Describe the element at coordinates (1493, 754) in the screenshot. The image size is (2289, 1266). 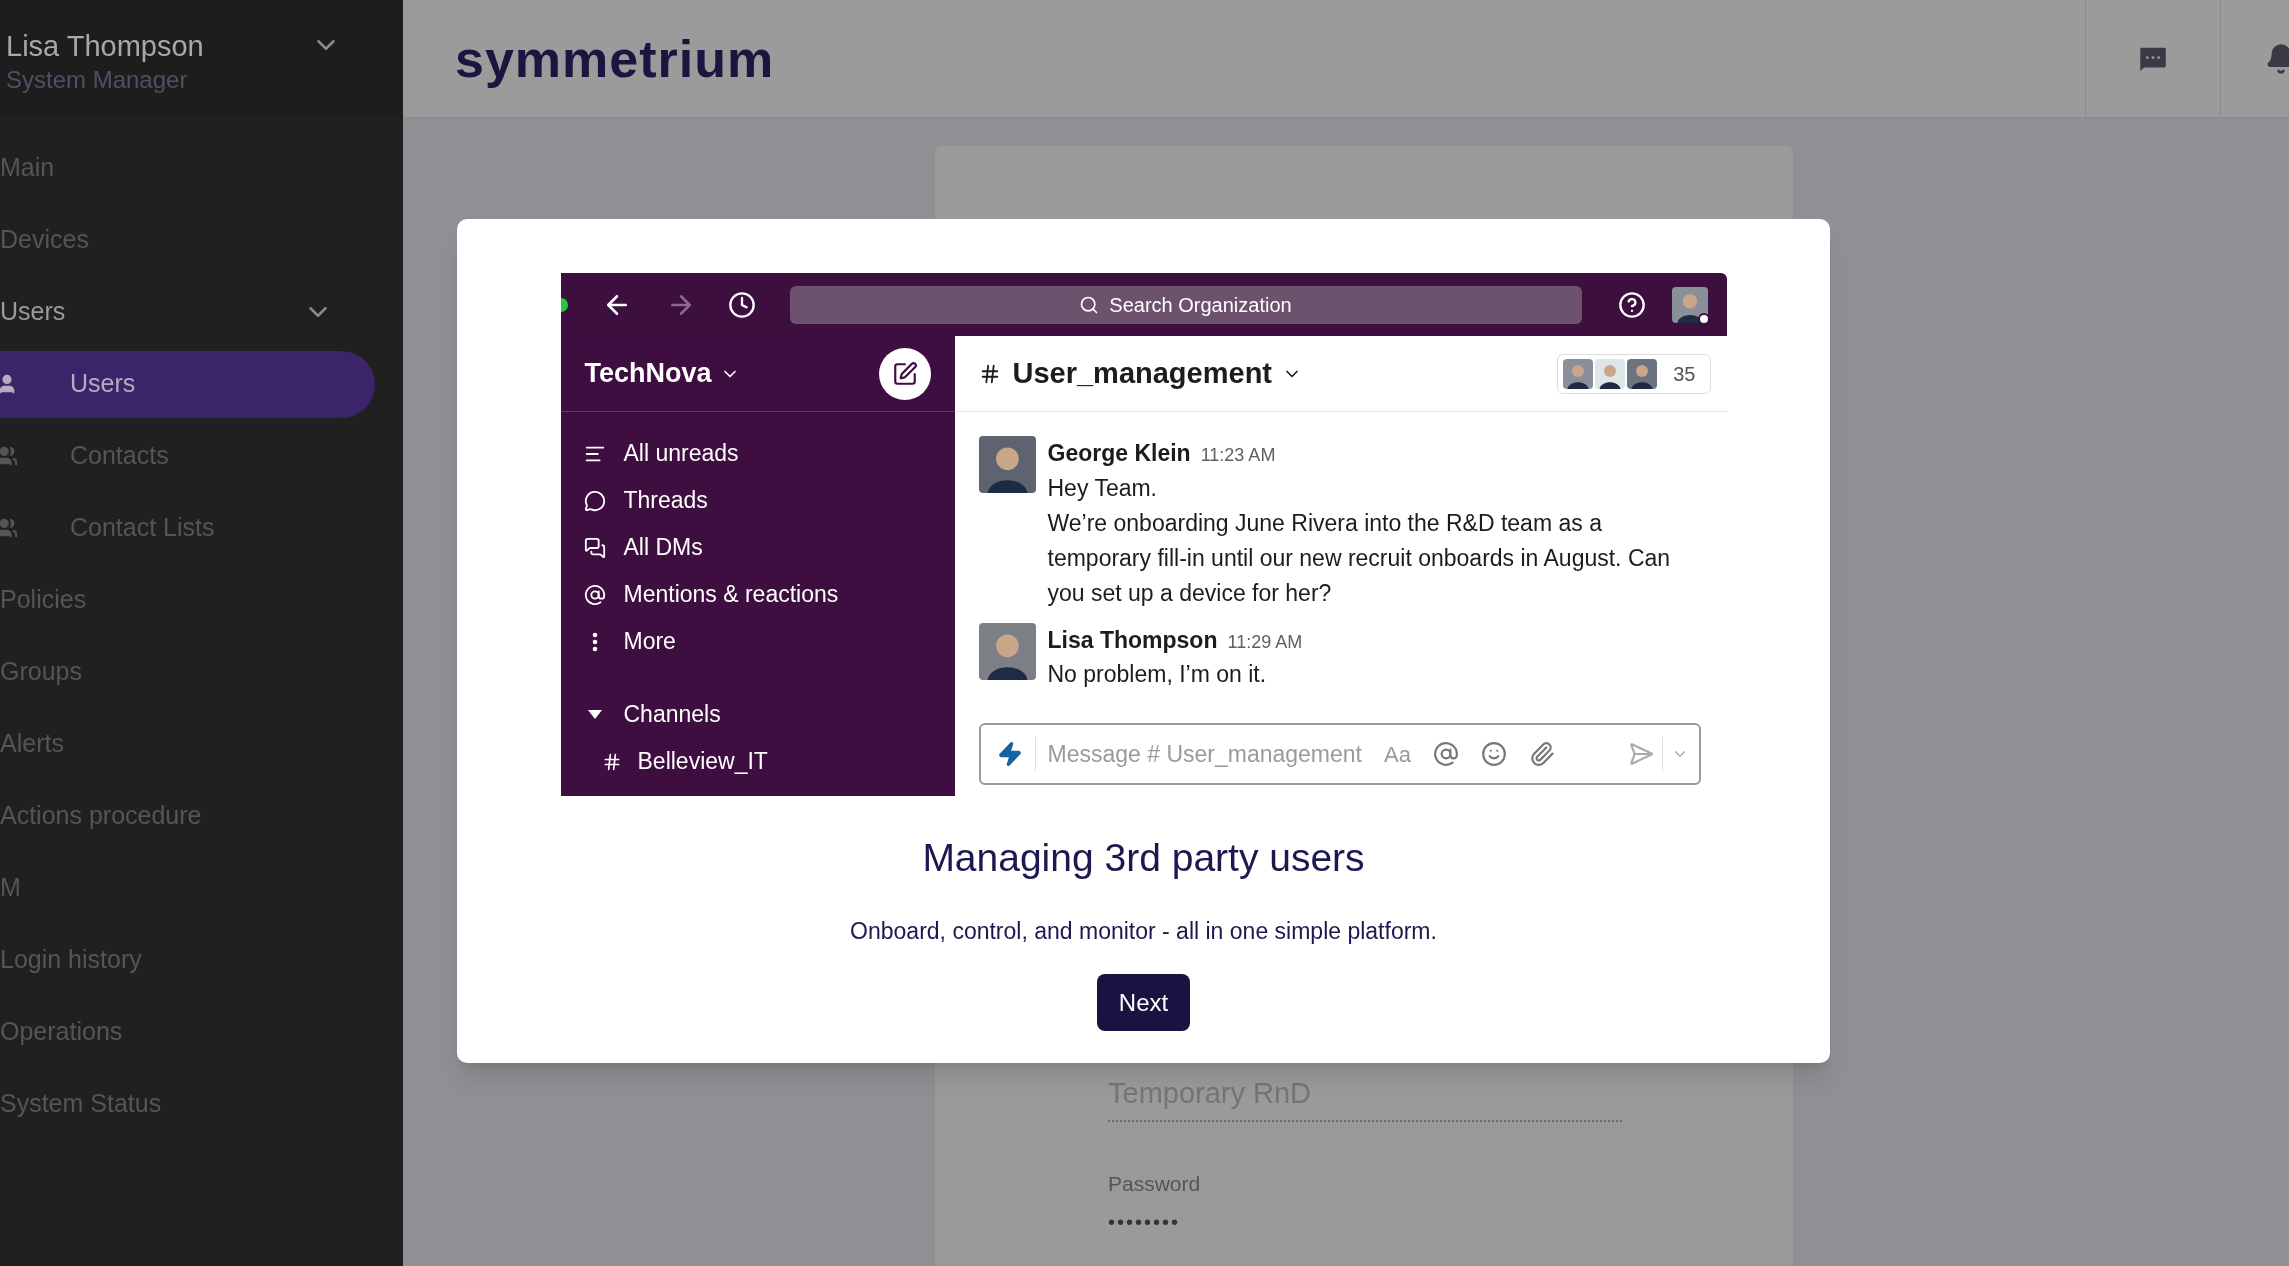
I see `smiley-icon` at that location.